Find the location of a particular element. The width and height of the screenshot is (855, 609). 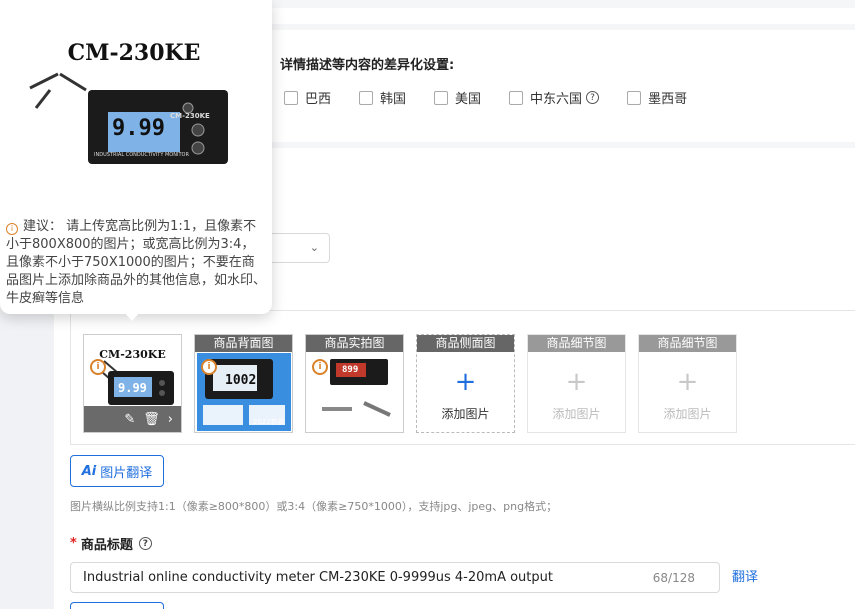

image-slot-side: 商品侧面图 + 添加图片 is located at coordinates (465, 383).